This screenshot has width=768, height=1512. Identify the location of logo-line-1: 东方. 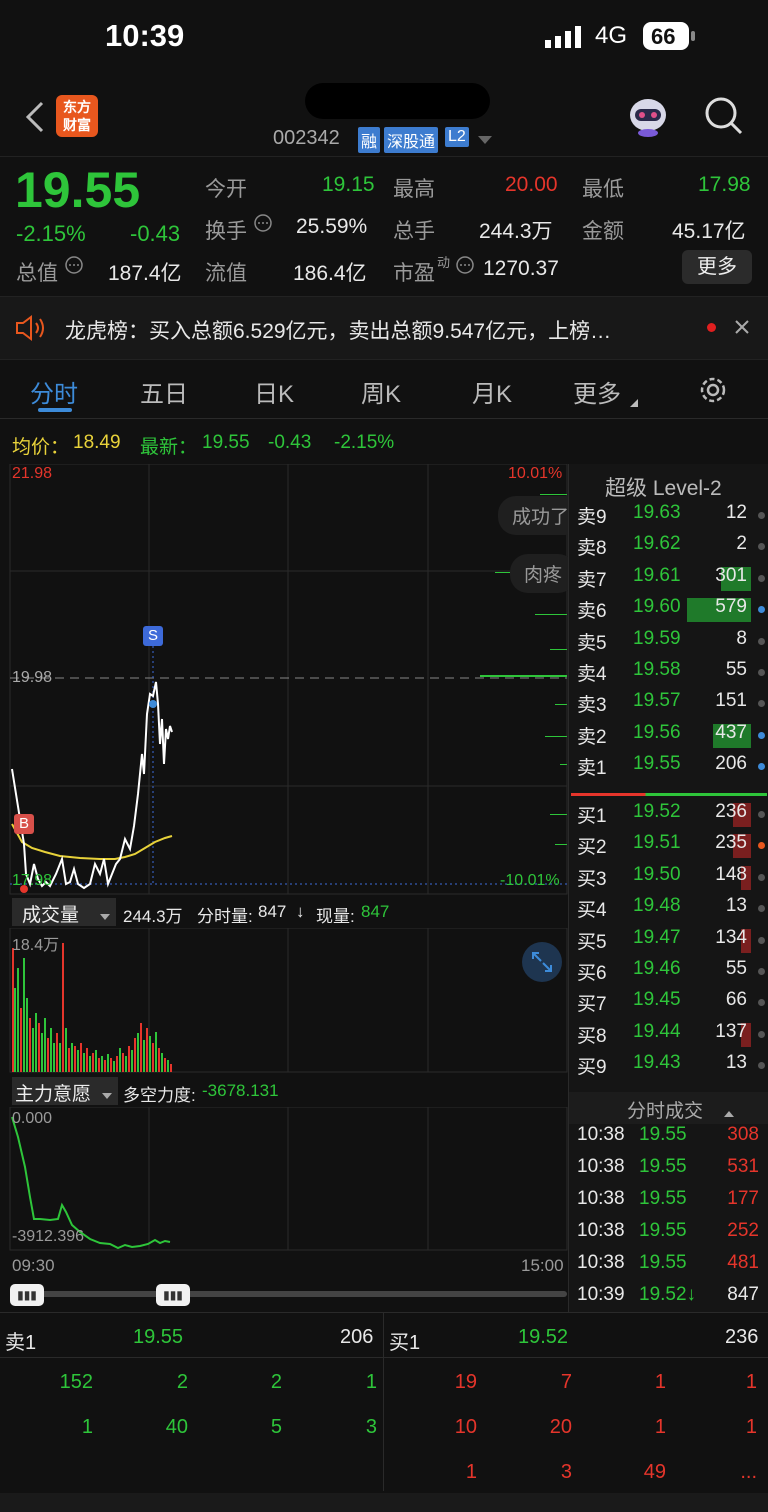
(77, 107).